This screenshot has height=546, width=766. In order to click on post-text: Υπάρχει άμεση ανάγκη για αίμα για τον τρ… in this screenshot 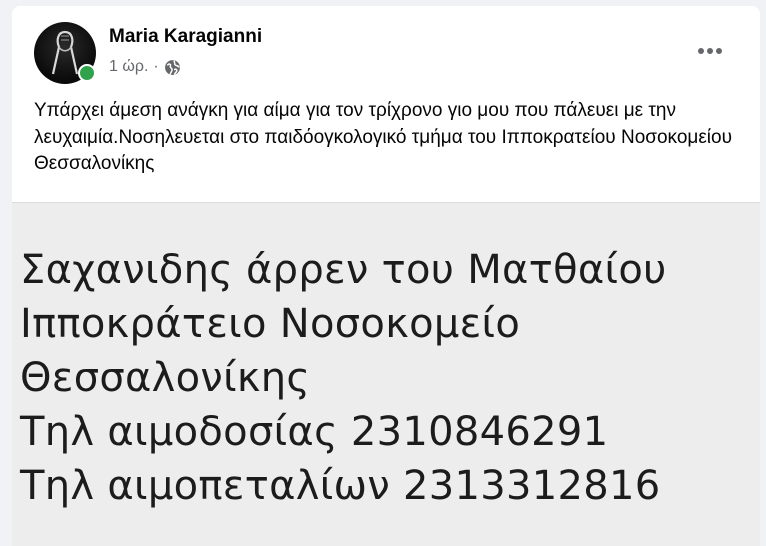, I will do `click(383, 137)`.